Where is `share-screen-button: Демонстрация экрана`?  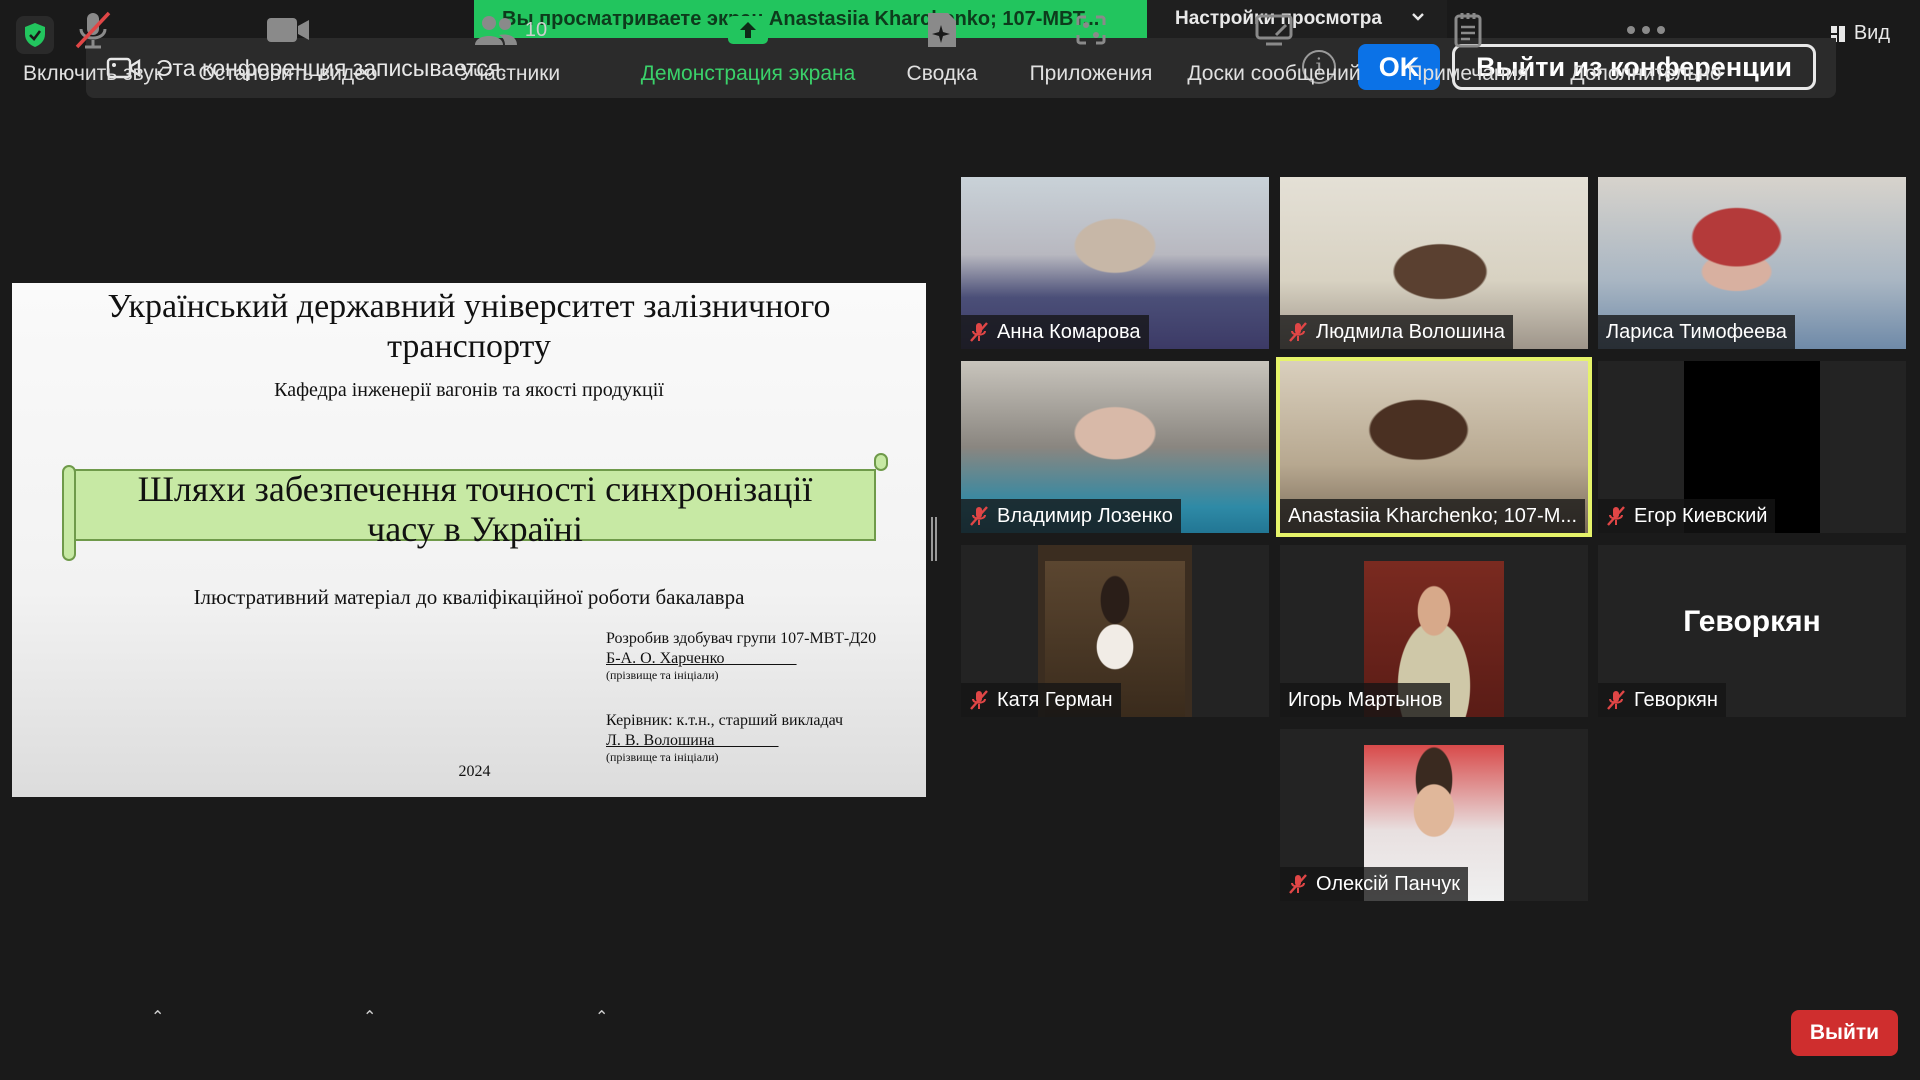 share-screen-button: Демонстрация экрана is located at coordinates (748, 52).